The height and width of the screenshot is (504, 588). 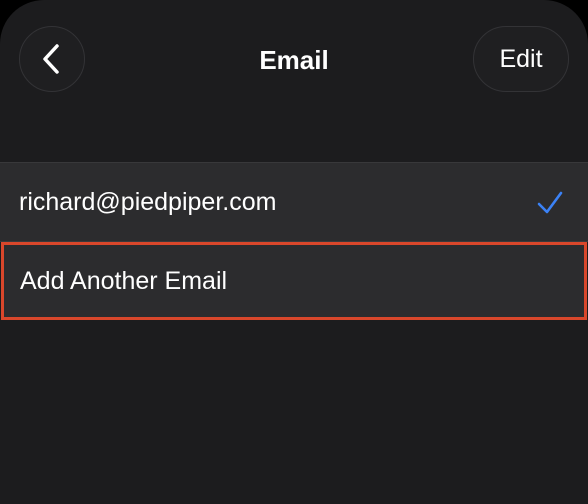 What do you see at coordinates (550, 202) in the screenshot?
I see `checkmark-icon` at bounding box center [550, 202].